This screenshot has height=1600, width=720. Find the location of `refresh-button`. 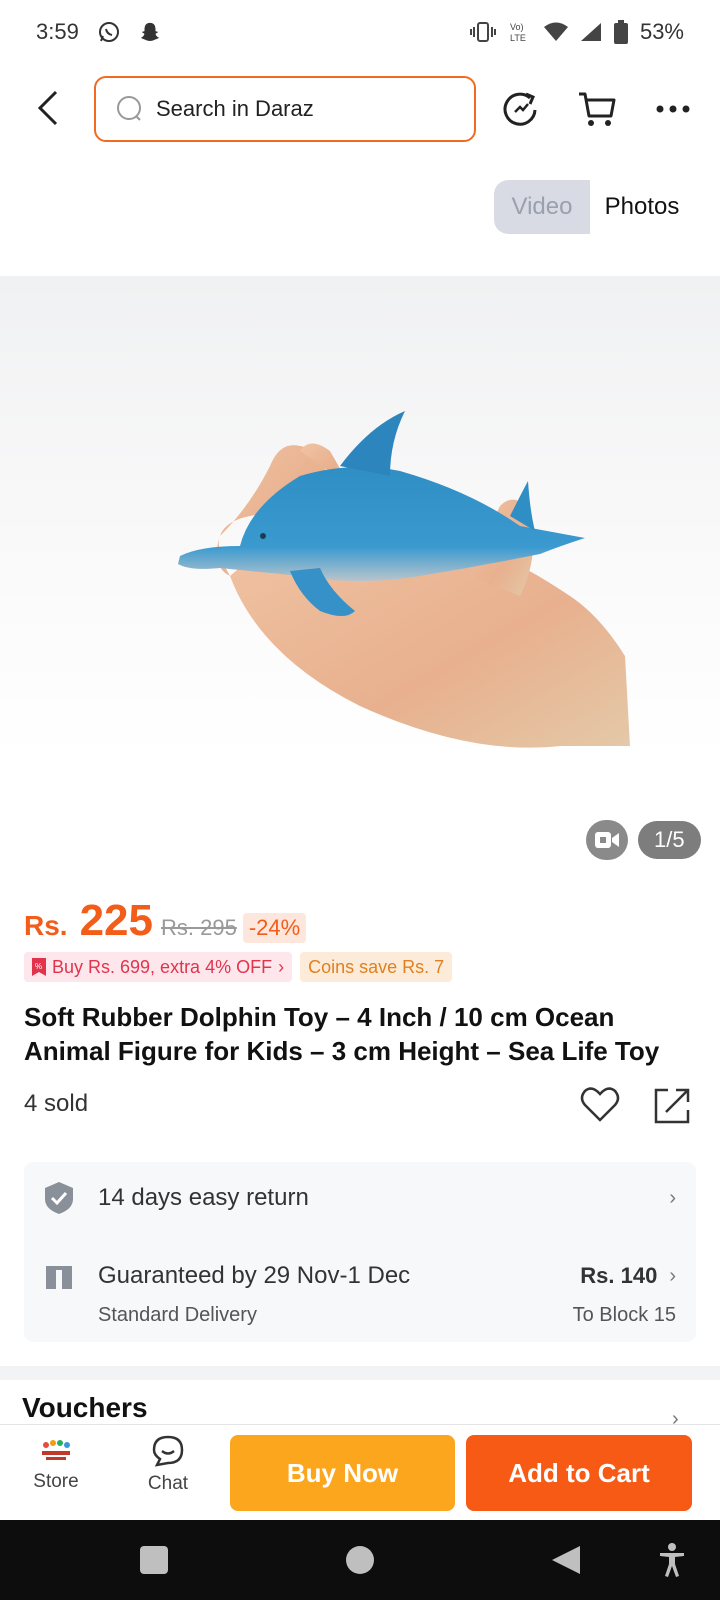

refresh-button is located at coordinates (521, 109).